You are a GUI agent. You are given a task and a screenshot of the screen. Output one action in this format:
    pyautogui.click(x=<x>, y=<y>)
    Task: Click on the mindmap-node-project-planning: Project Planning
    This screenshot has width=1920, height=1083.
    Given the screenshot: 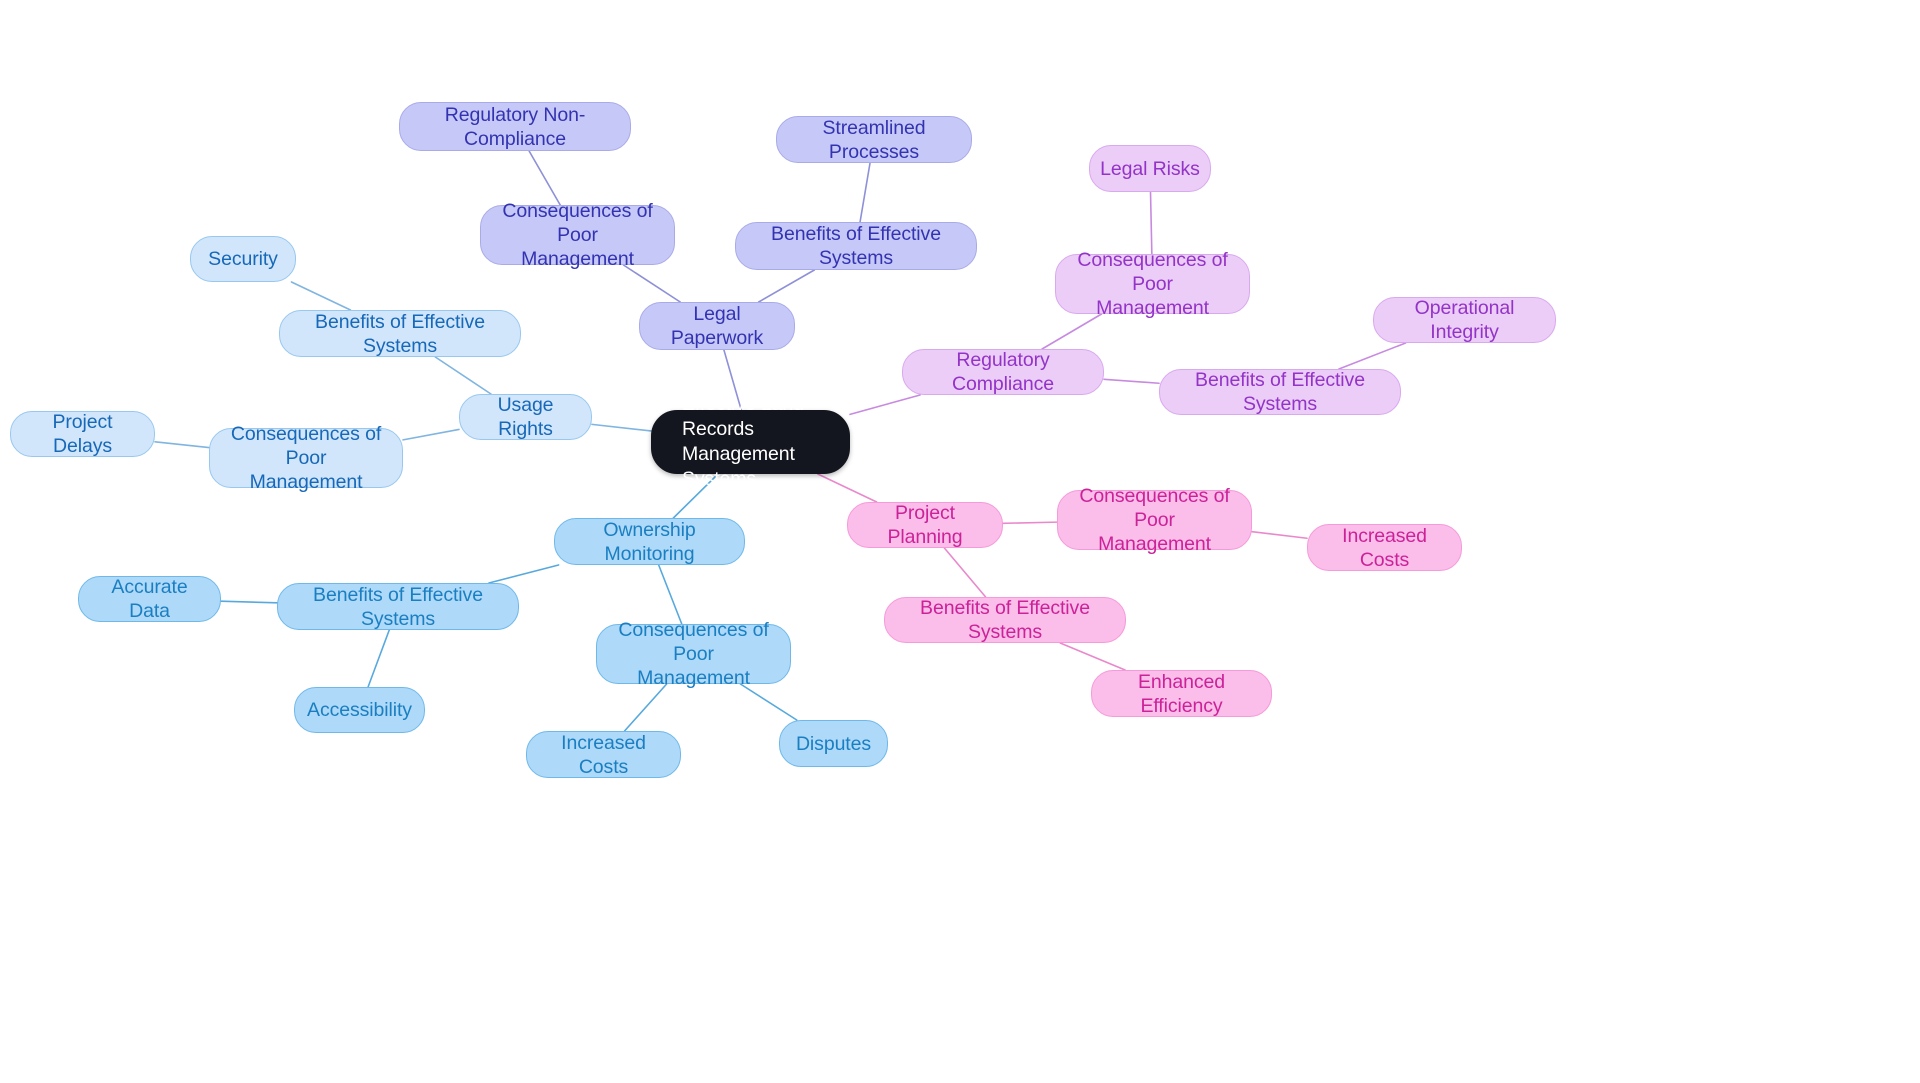 What is the action you would take?
    pyautogui.click(x=925, y=525)
    